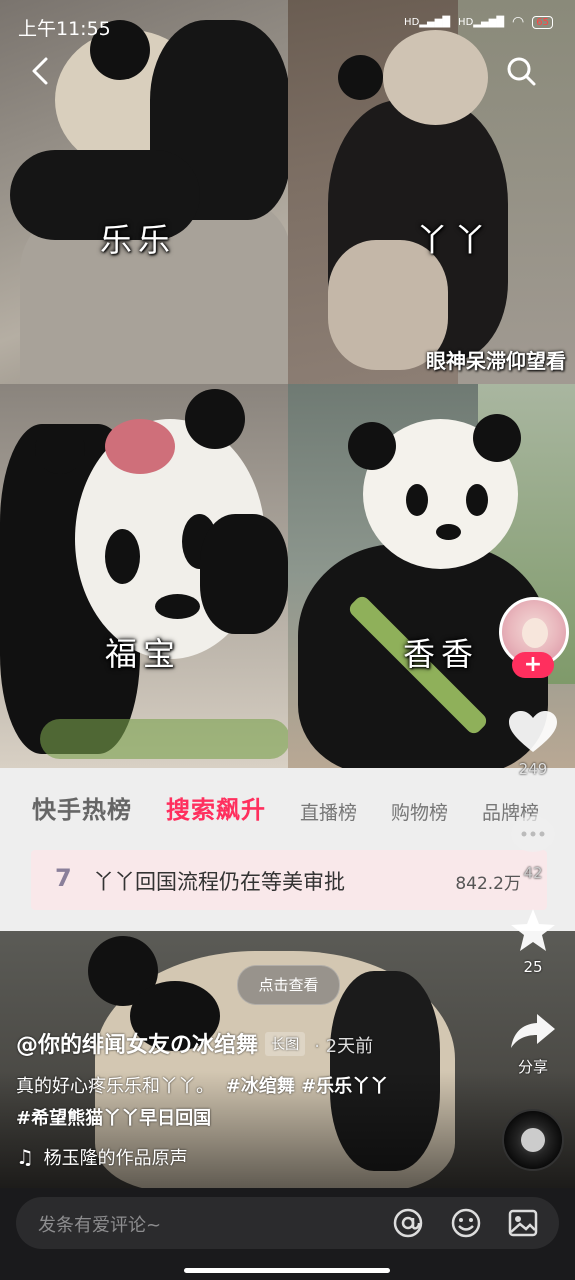 This screenshot has height=1280, width=575. I want to click on music-disc, so click(533, 1140).